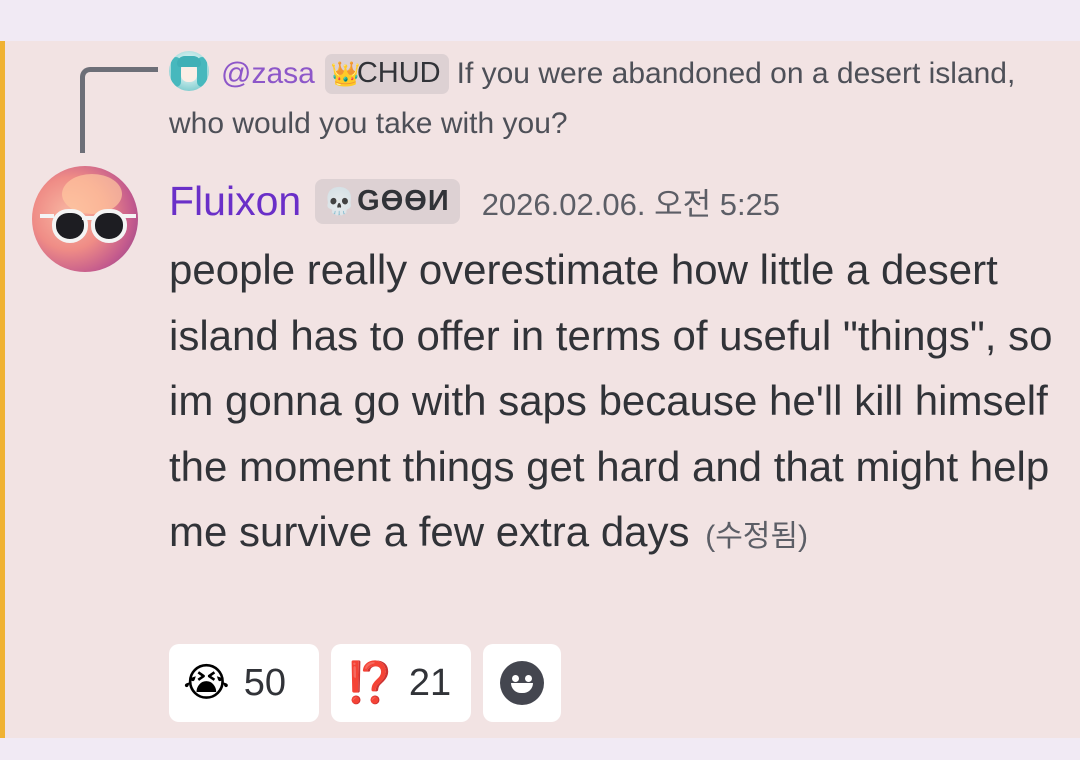 The image size is (1080, 760). Describe the element at coordinates (403, 200) in the screenshot. I see `author-role-name: GϴϴИ` at that location.